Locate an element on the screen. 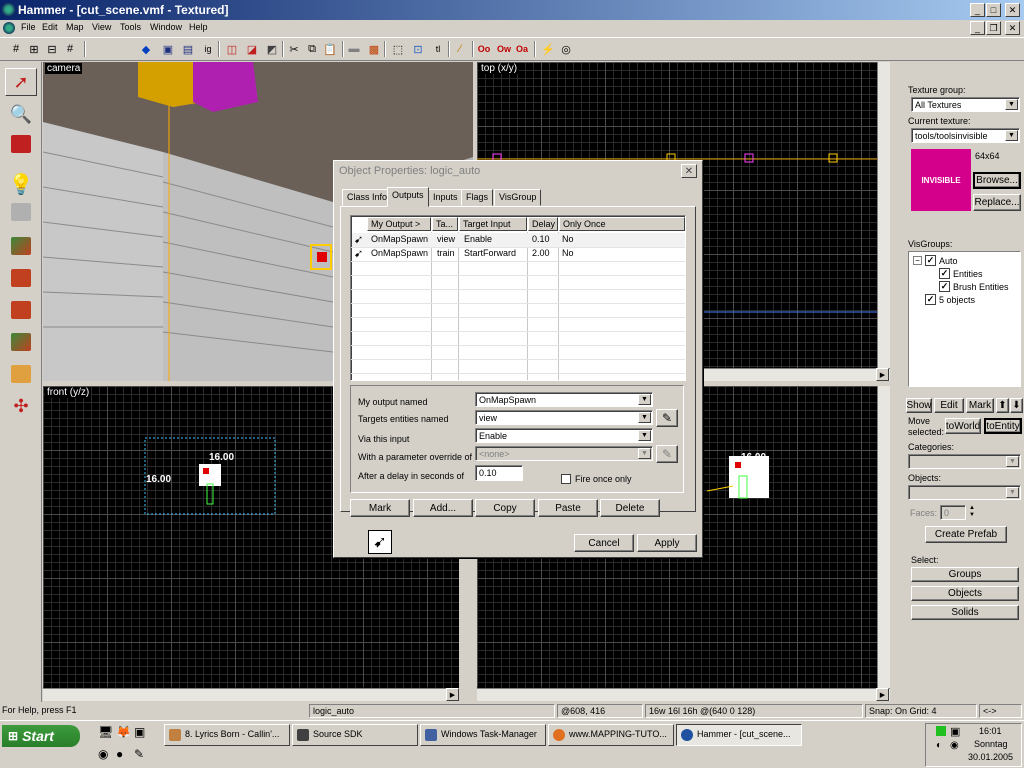  edit-button: Edit is located at coordinates (949, 405).